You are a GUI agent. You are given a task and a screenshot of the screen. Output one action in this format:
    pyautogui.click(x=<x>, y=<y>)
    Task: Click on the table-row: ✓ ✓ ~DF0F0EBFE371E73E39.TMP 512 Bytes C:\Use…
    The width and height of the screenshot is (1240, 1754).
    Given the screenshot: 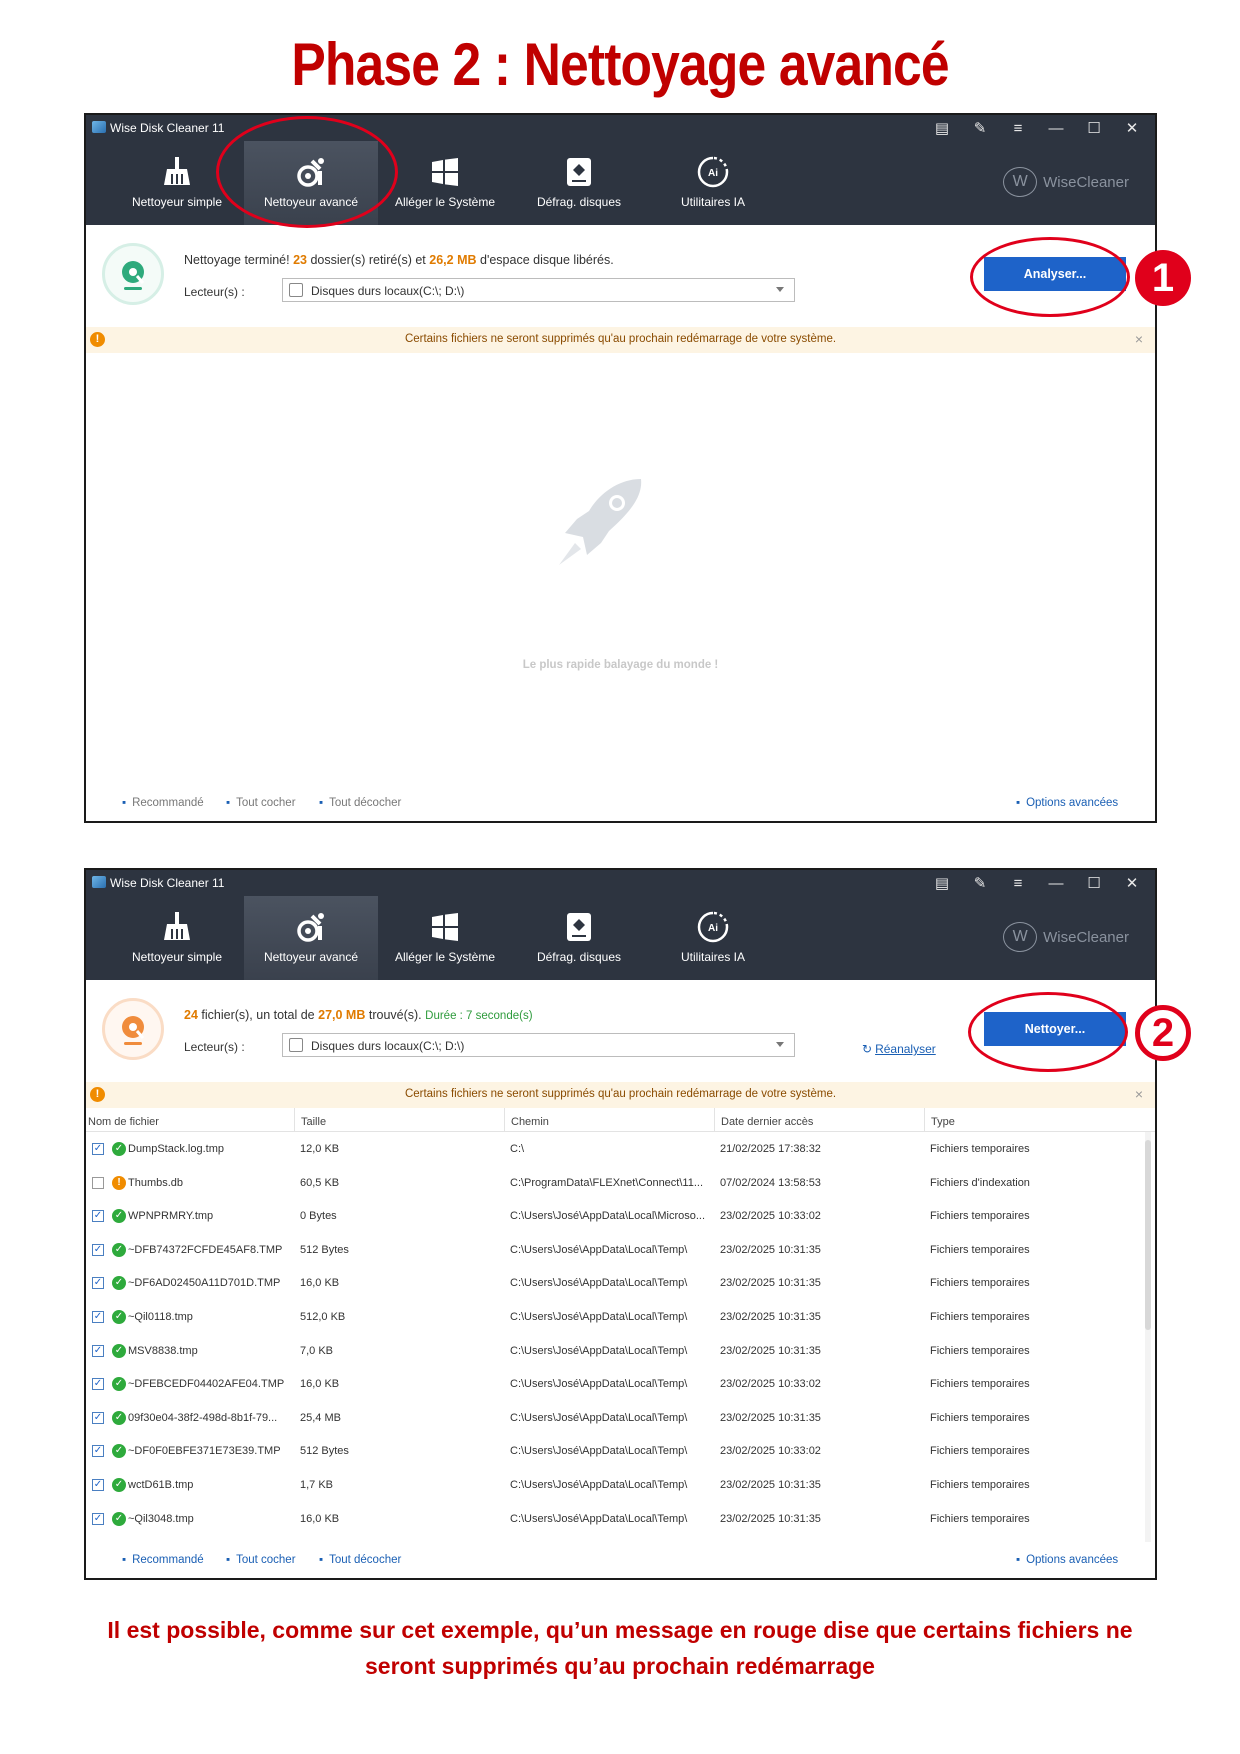 What is the action you would take?
    pyautogui.click(x=611, y=1451)
    